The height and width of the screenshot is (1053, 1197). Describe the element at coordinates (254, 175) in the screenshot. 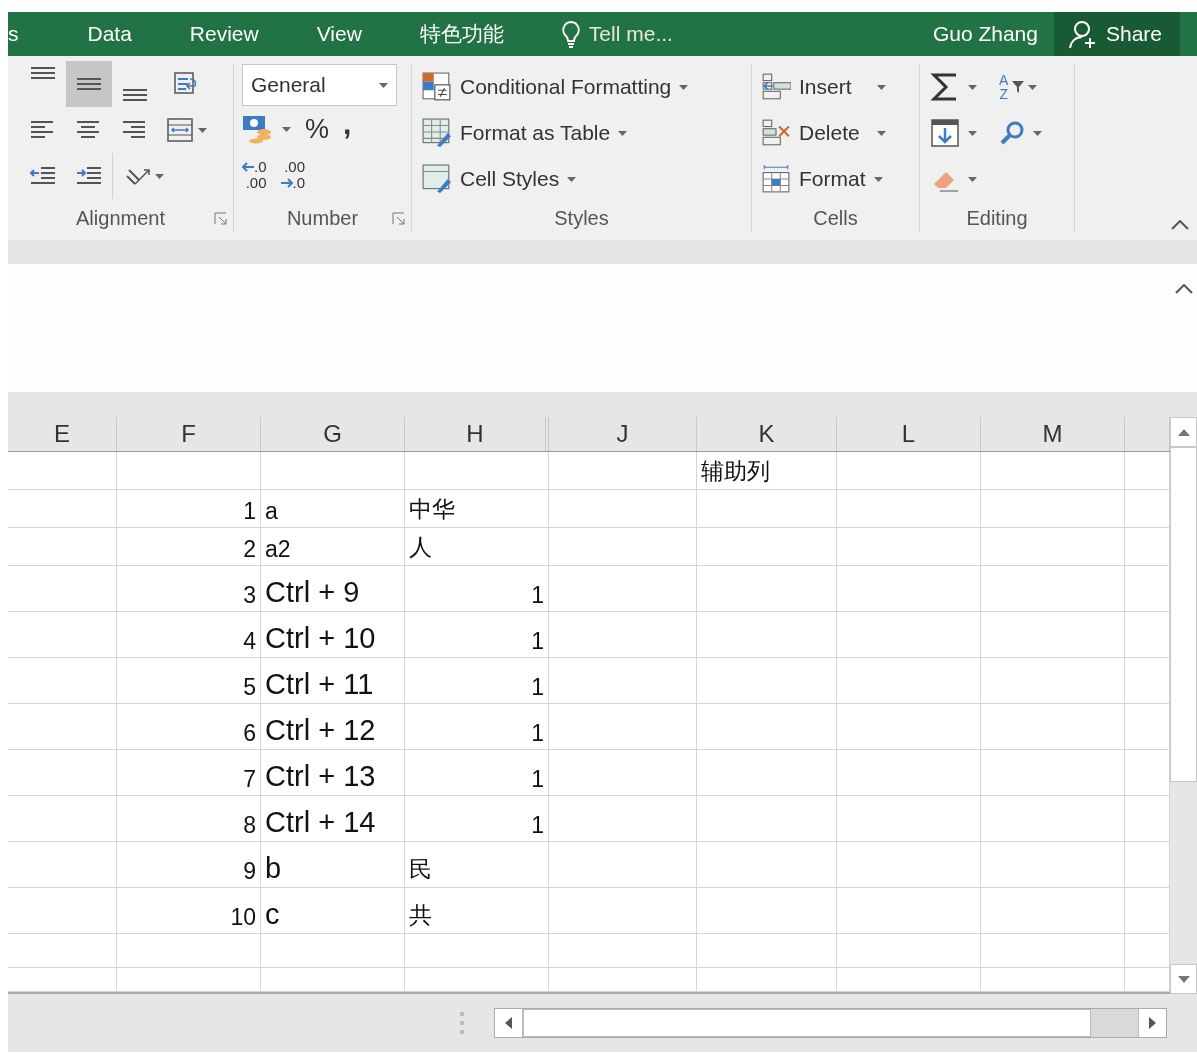

I see `increase-decimal-button: .0 .00` at that location.